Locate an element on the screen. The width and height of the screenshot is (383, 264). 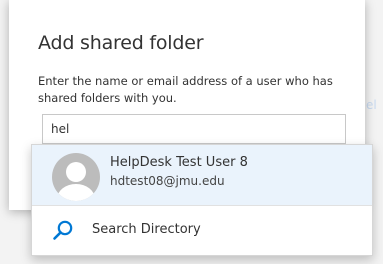
search-icon is located at coordinates (63, 230).